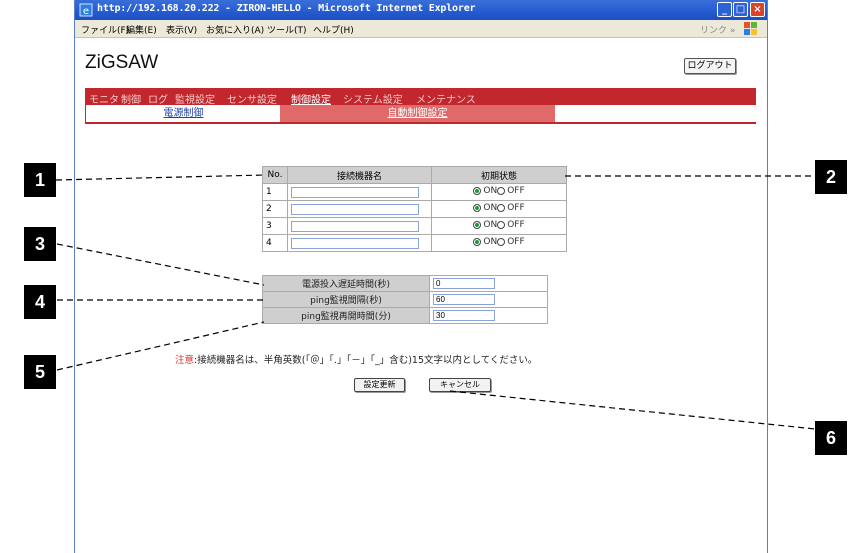  What do you see at coordinates (40, 244) in the screenshot?
I see `callout-3: 3` at bounding box center [40, 244].